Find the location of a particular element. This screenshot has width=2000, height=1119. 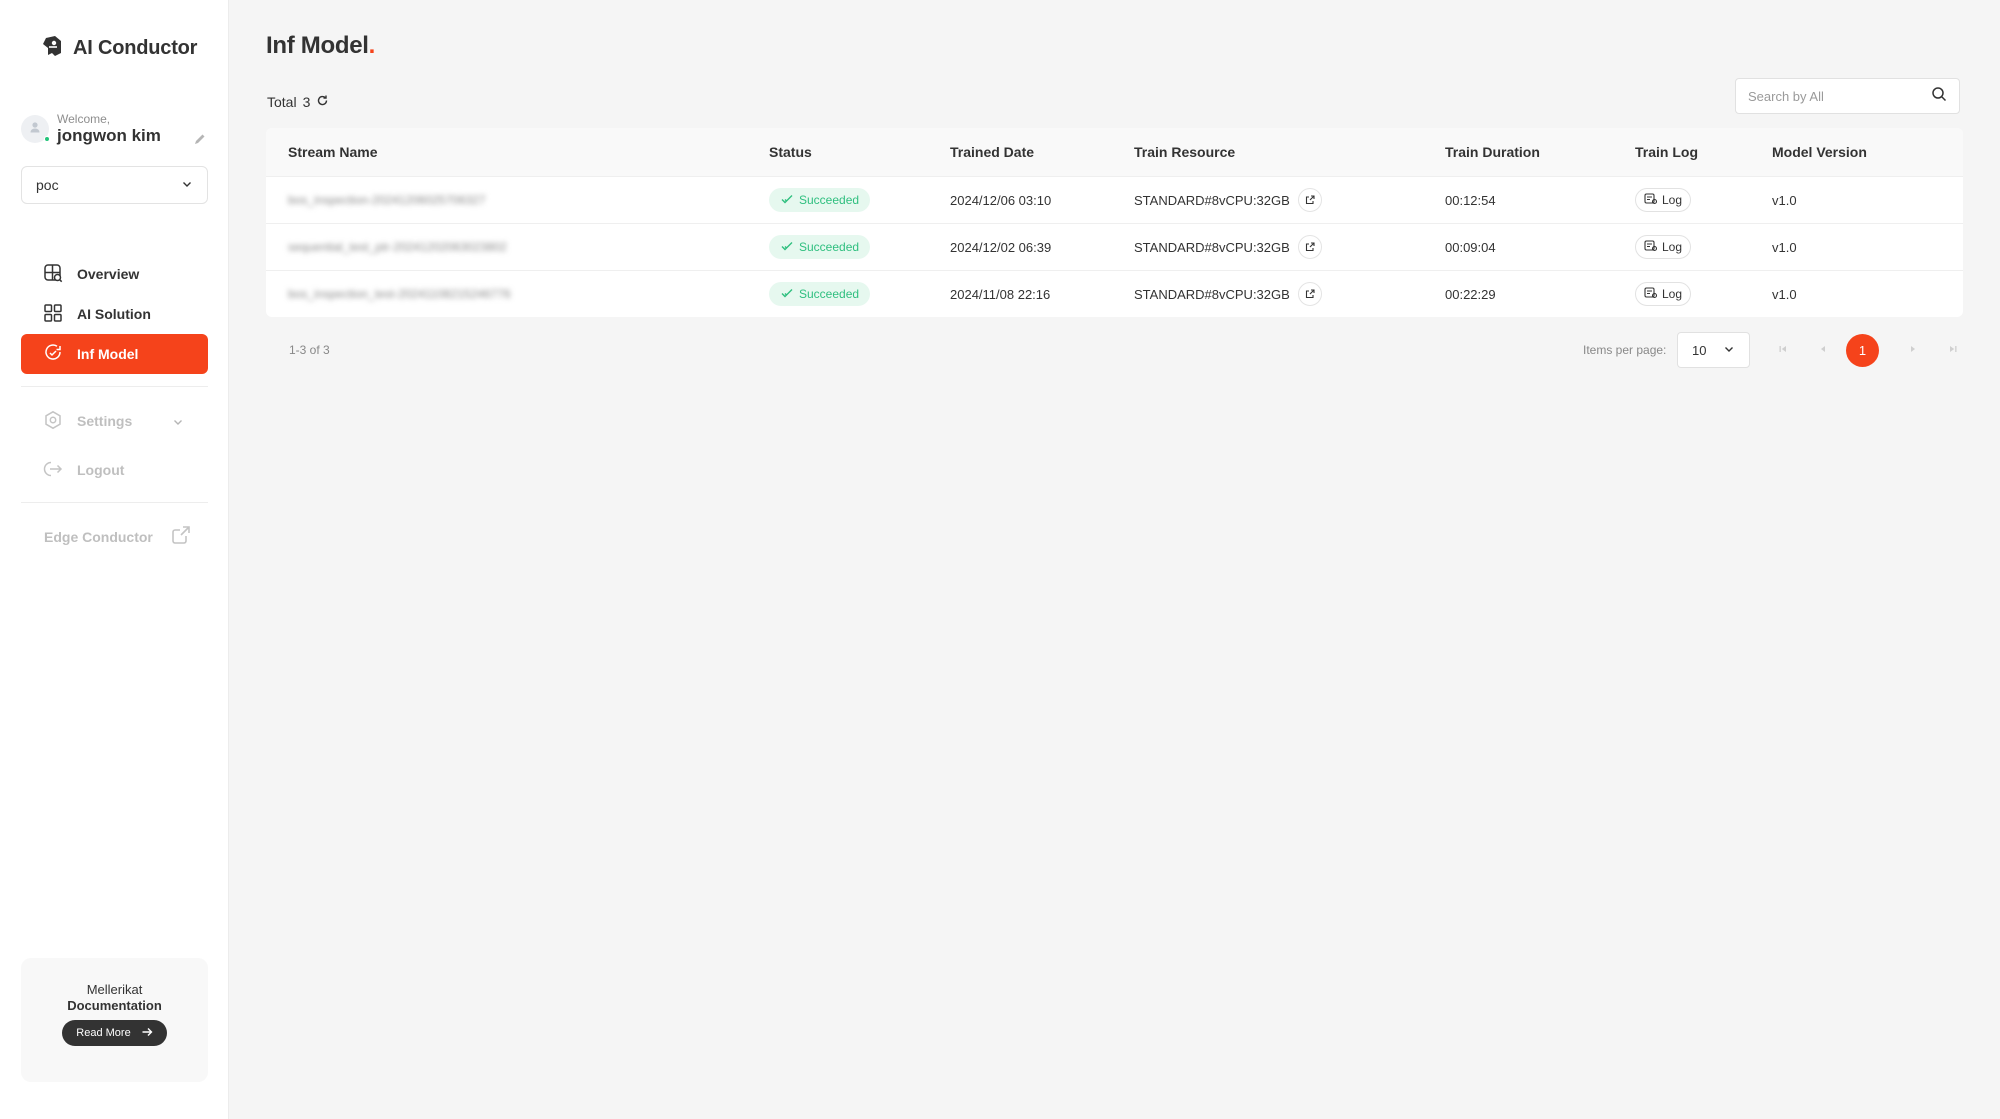

edge-conductor-label: Edge Conductor is located at coordinates (98, 536).